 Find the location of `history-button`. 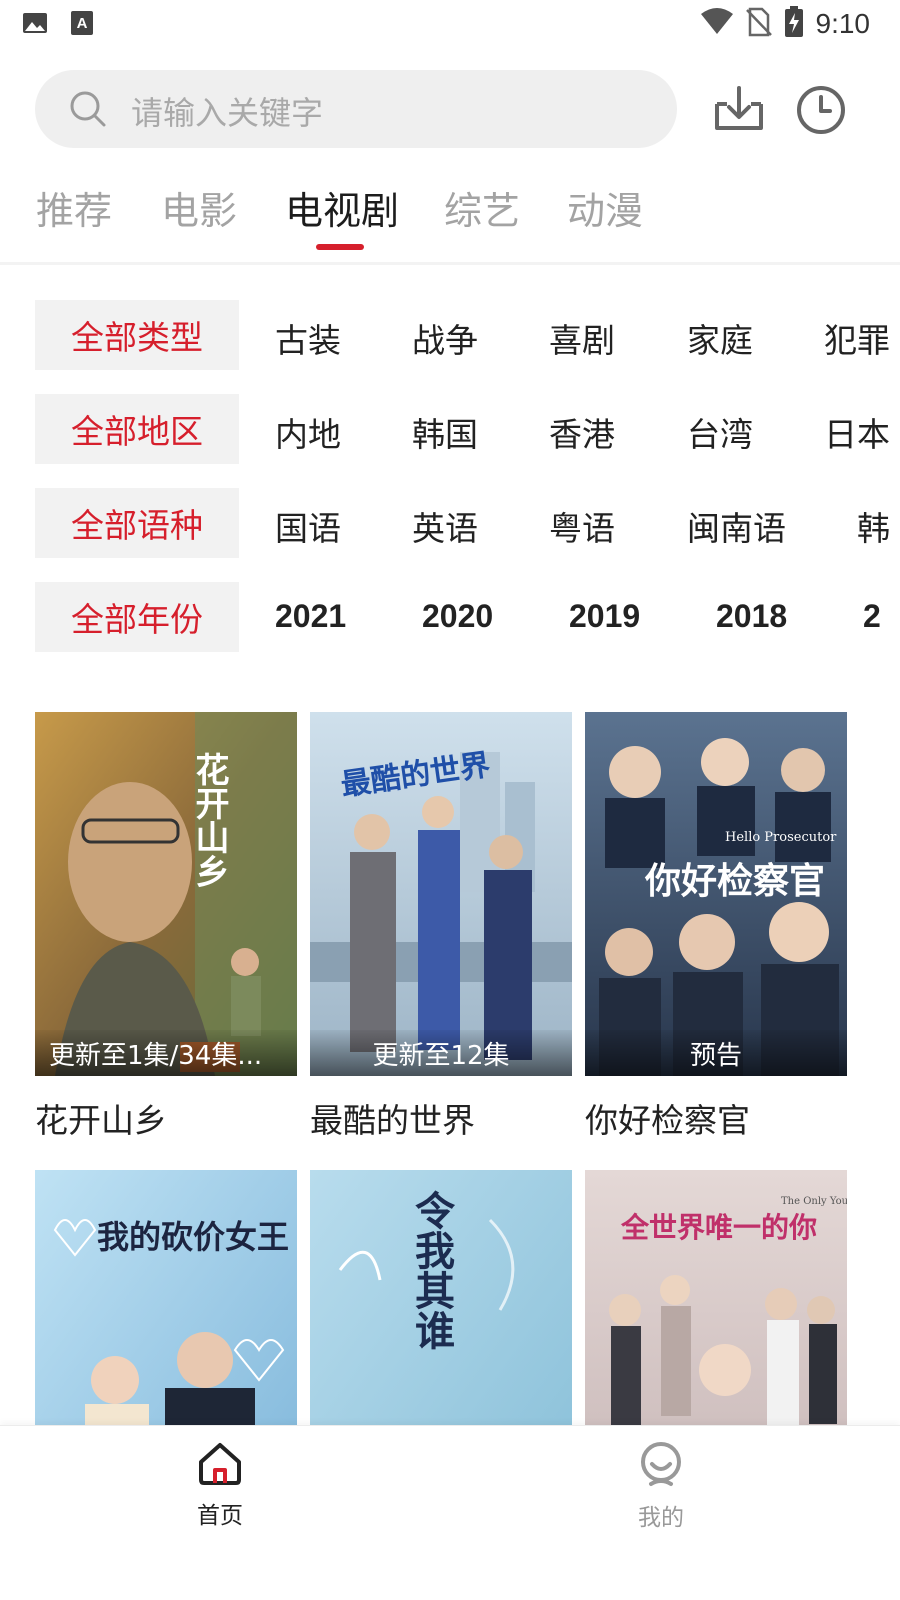

history-button is located at coordinates (821, 112).